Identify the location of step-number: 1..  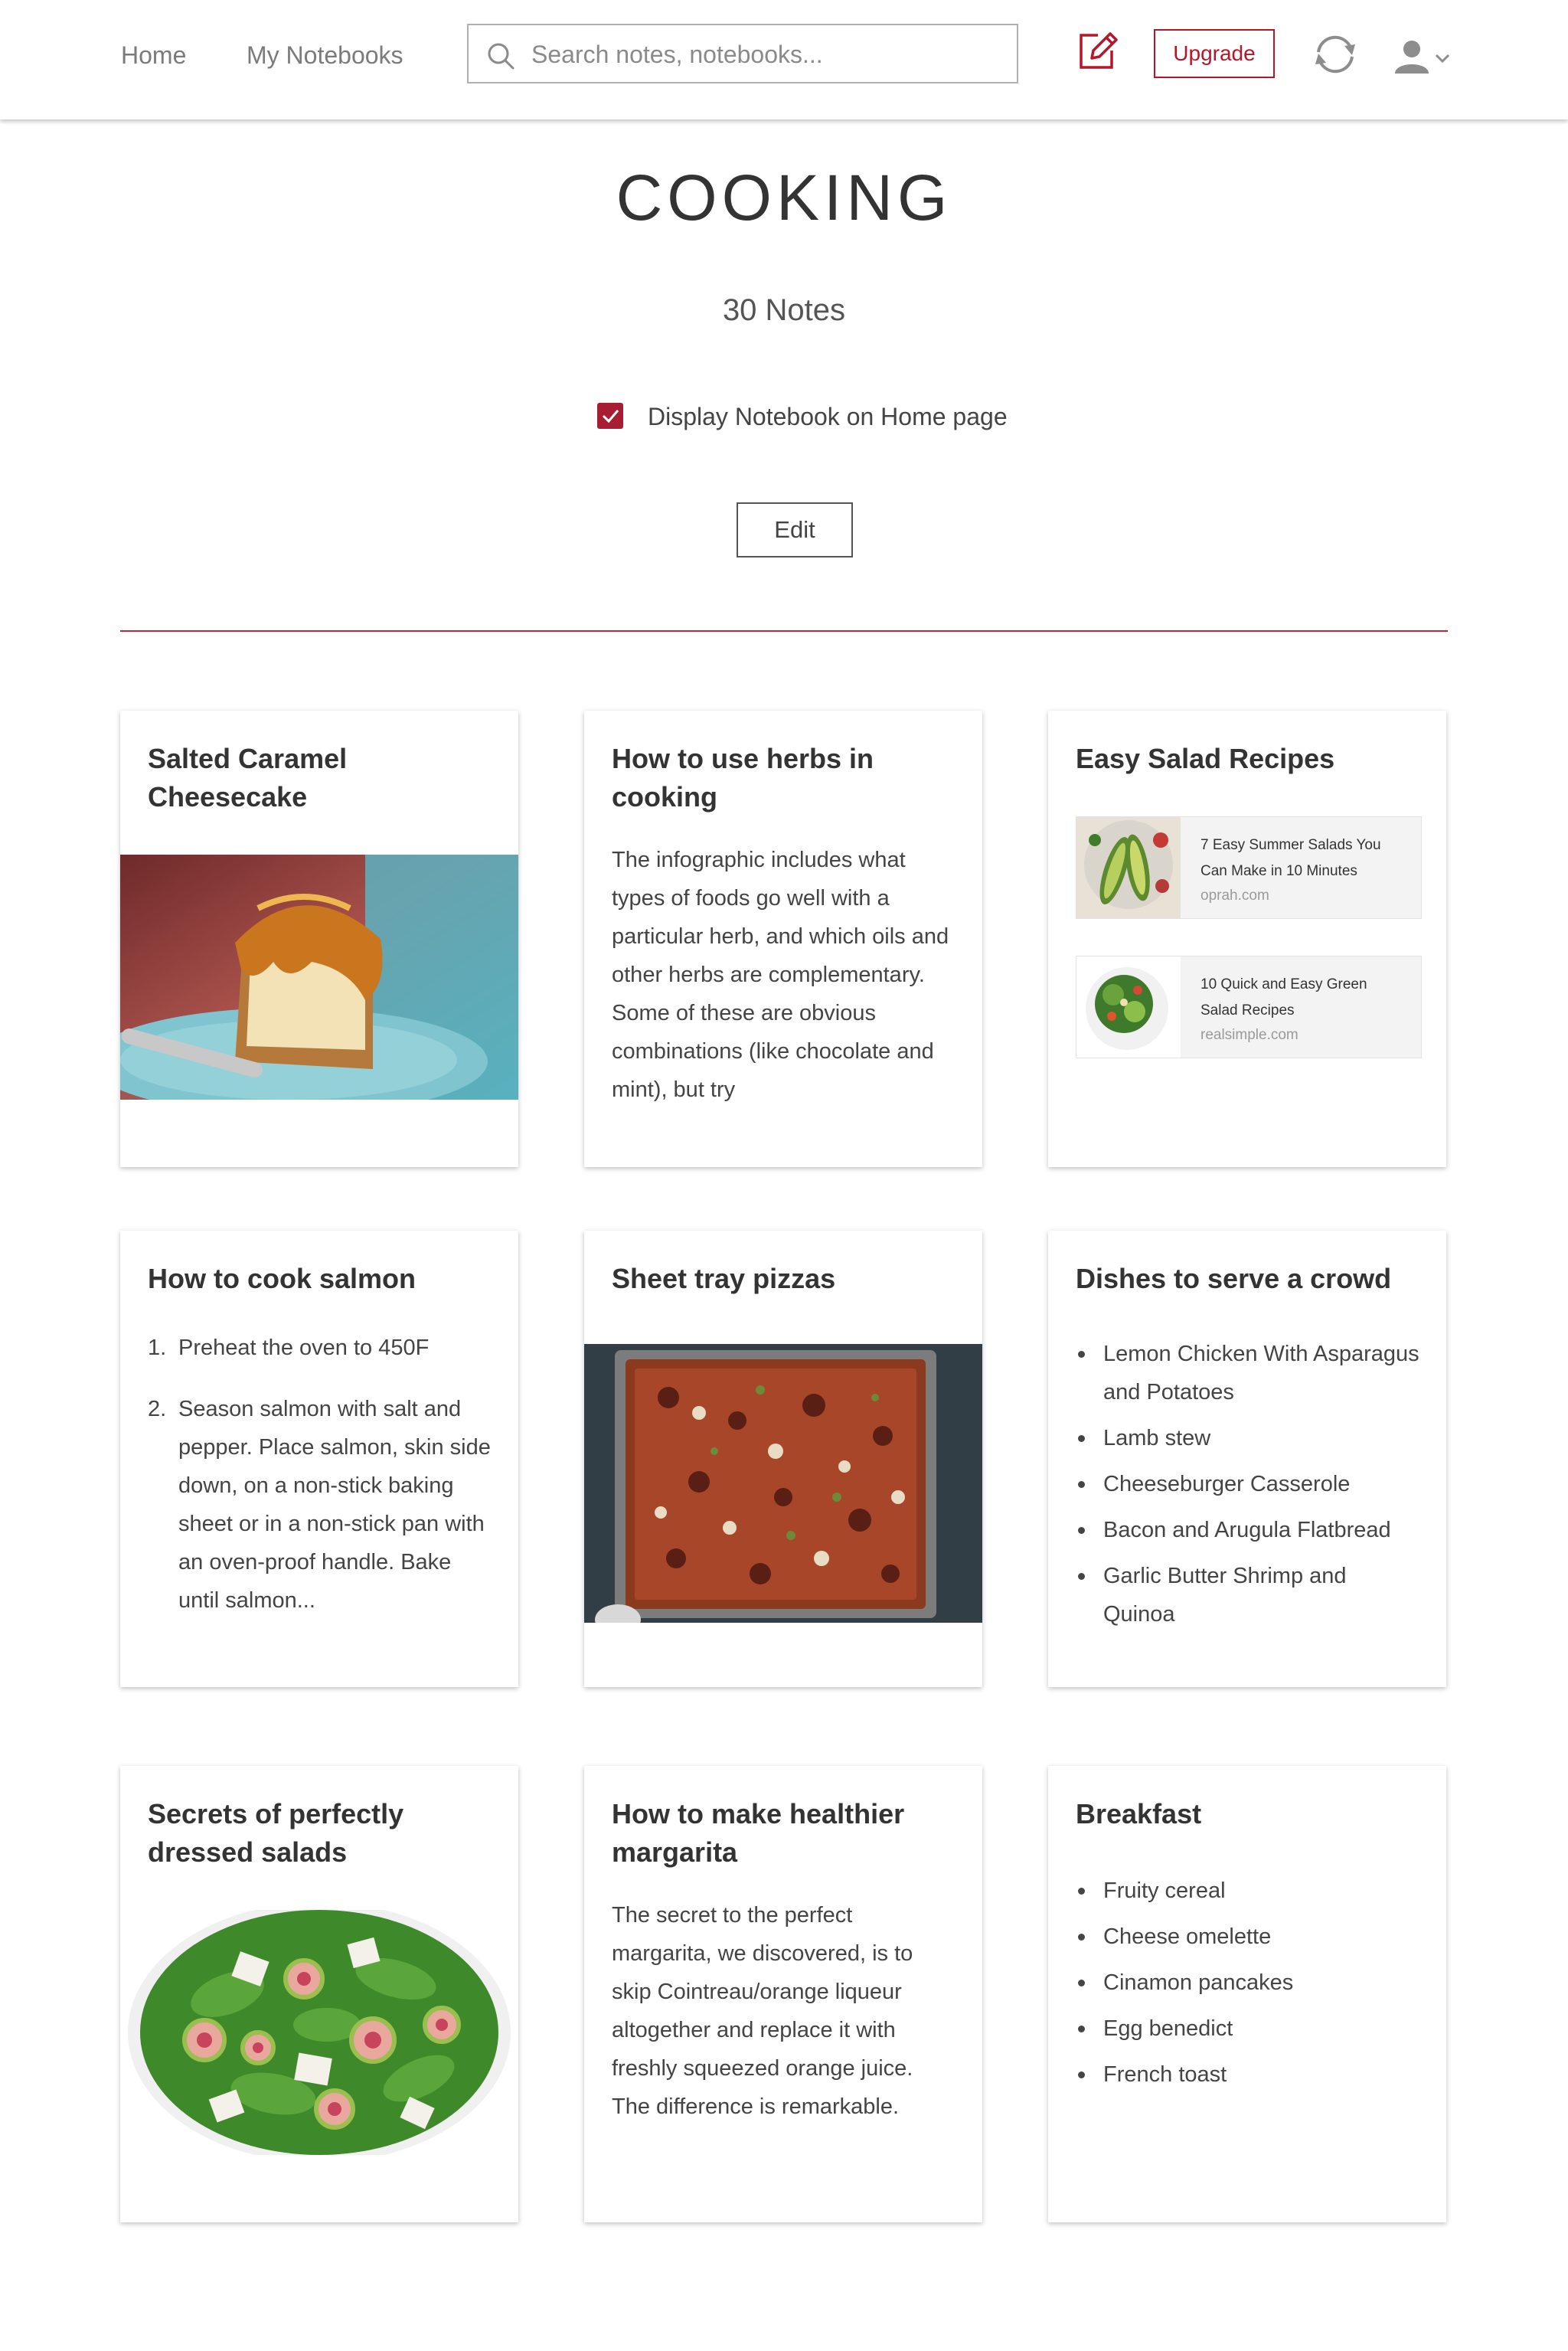
(157, 1348).